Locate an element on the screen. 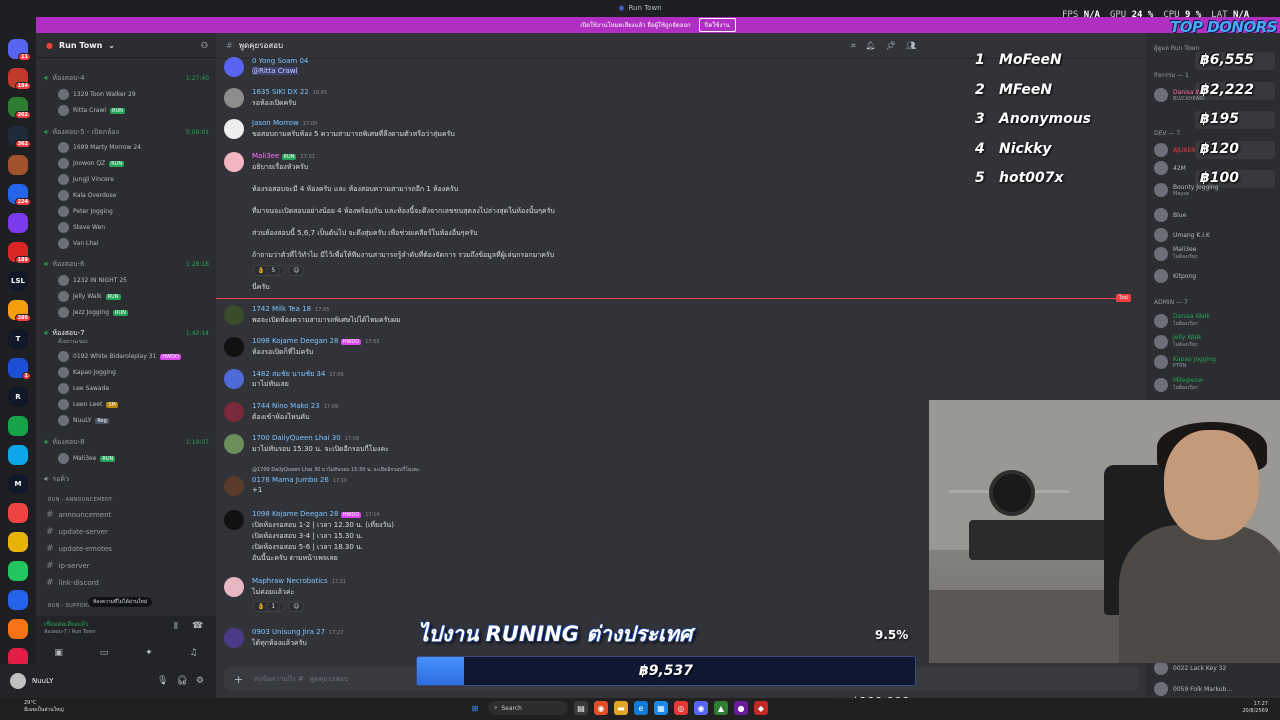  voice-user: 1699 Marty Morrow 24 is located at coordinates (133, 147).